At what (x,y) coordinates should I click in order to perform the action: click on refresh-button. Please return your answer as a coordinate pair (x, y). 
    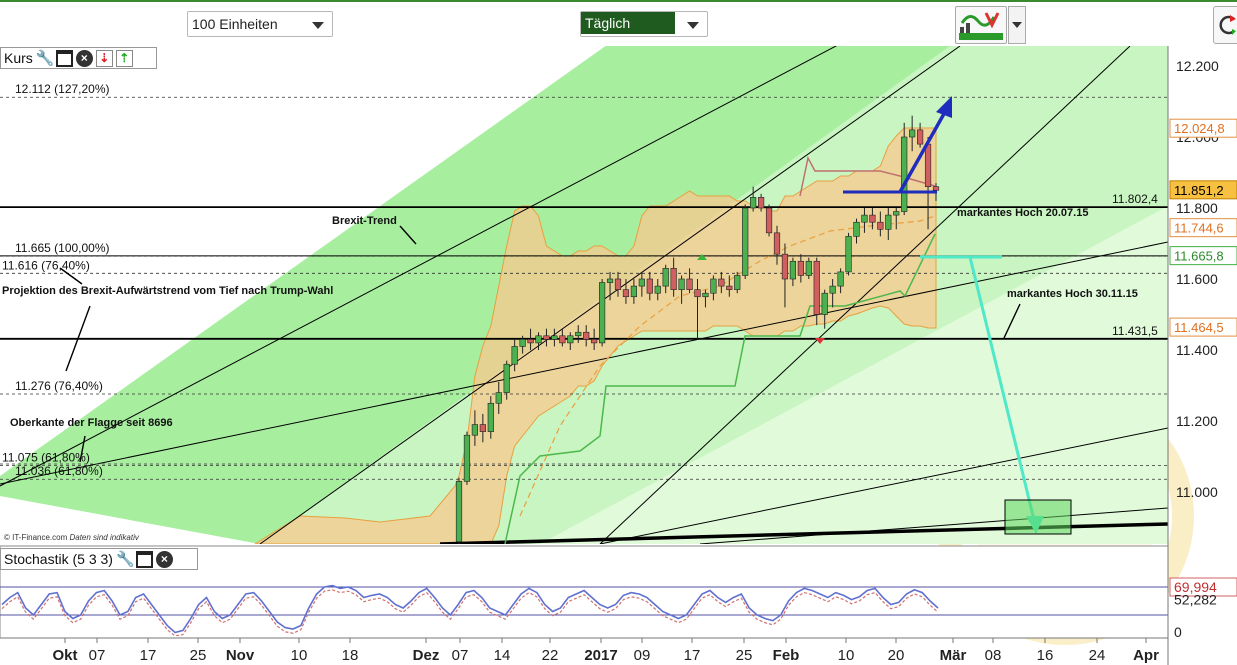
    Looking at the image, I should click on (1225, 25).